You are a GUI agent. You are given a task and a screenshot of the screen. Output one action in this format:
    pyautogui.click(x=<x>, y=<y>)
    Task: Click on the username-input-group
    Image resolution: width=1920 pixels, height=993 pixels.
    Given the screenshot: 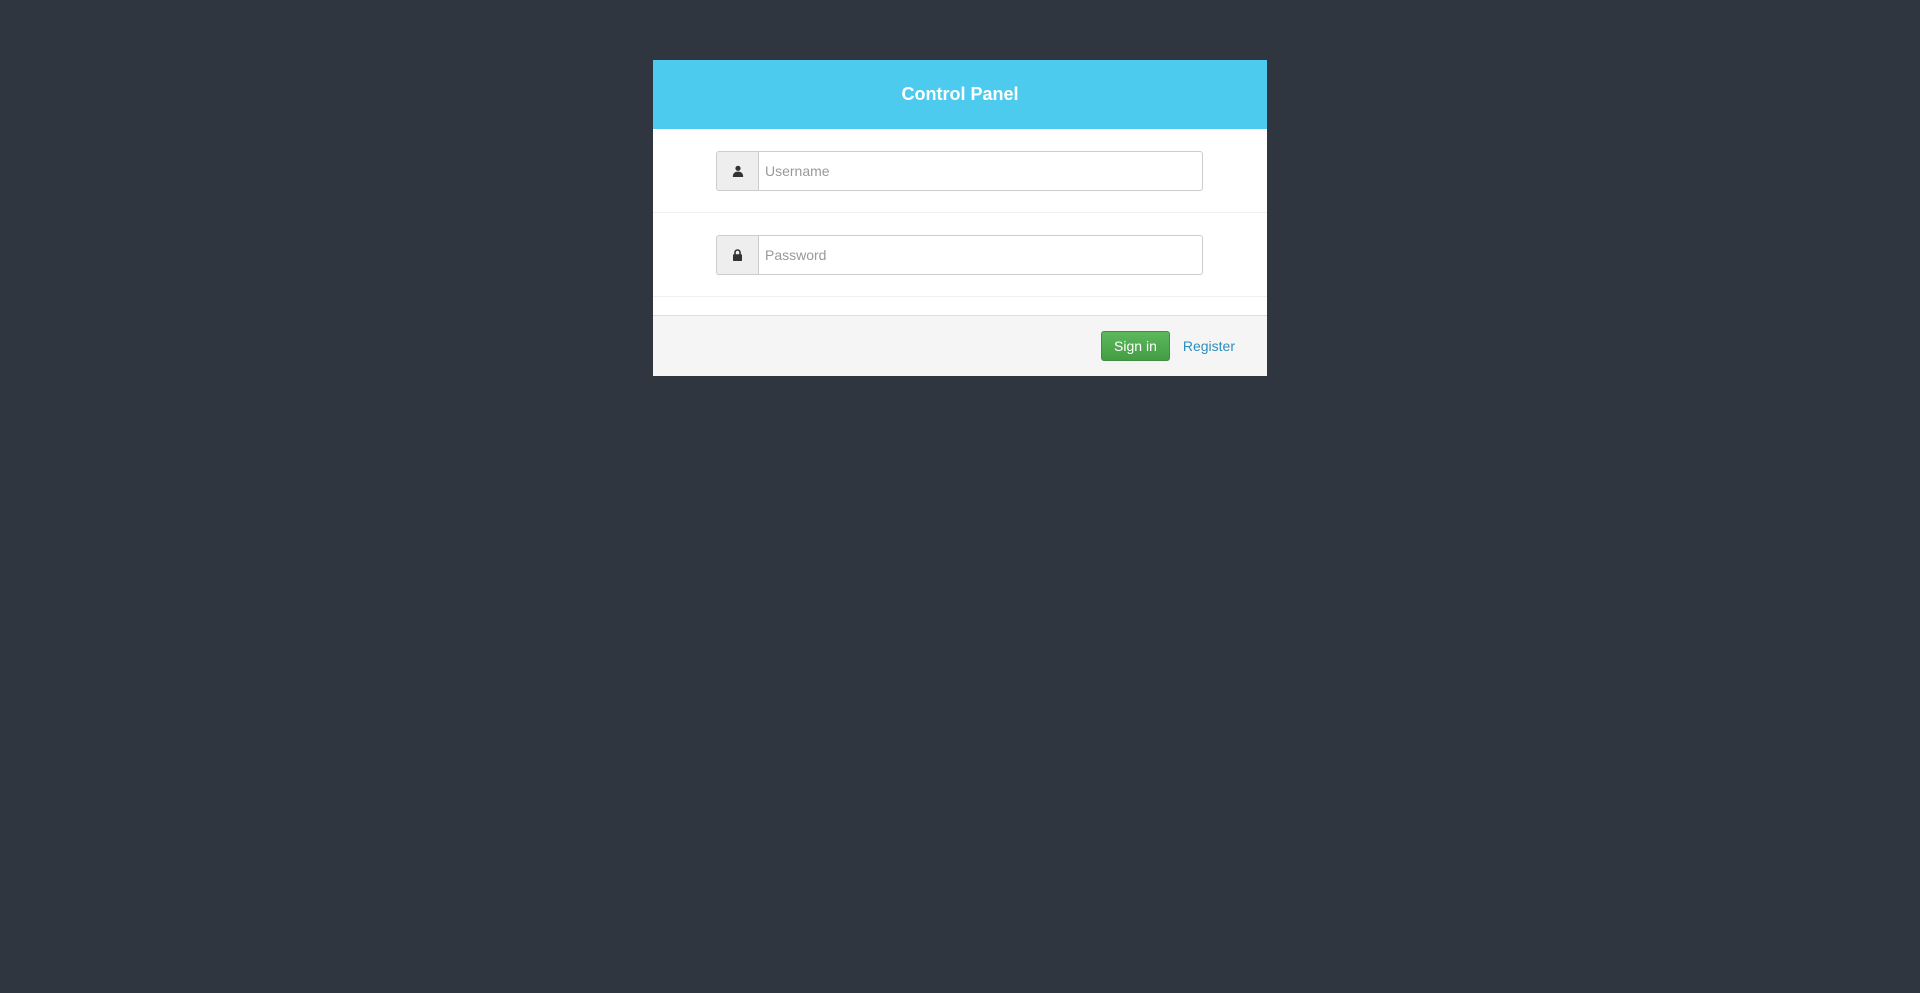 What is the action you would take?
    pyautogui.click(x=959, y=171)
    